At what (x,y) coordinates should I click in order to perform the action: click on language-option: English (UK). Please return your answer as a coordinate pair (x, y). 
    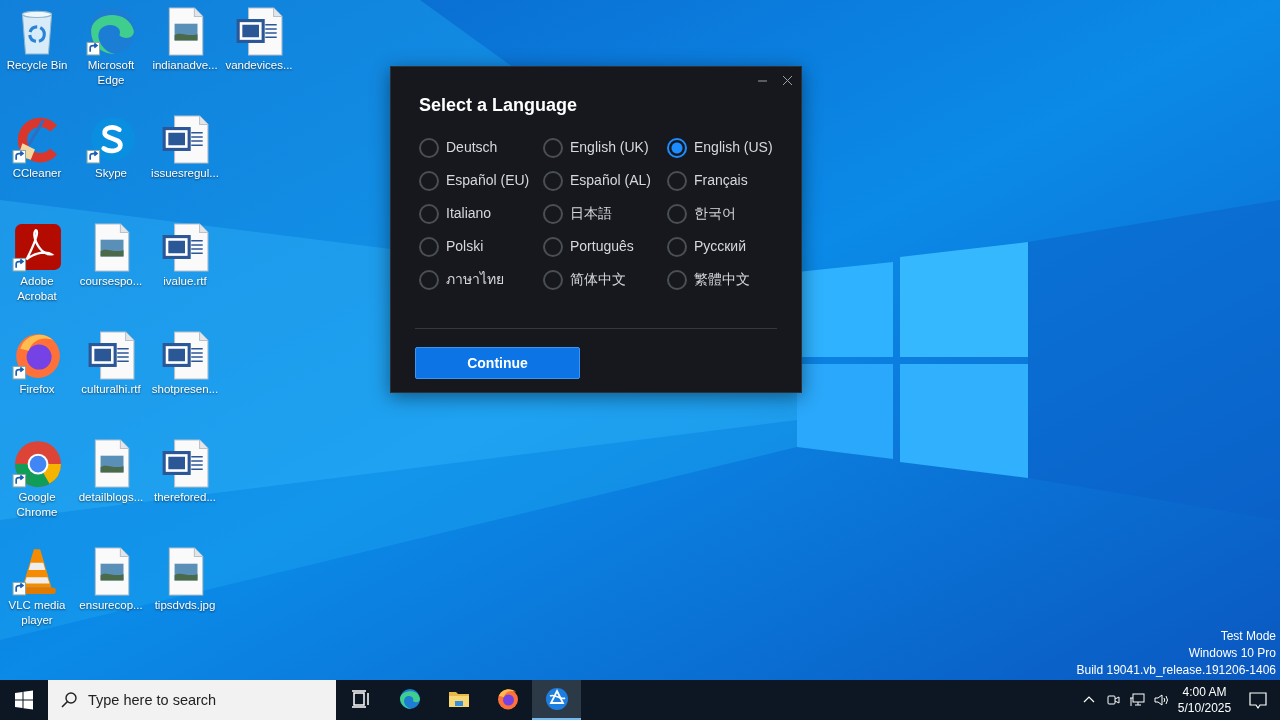
    Looking at the image, I should click on (596, 147).